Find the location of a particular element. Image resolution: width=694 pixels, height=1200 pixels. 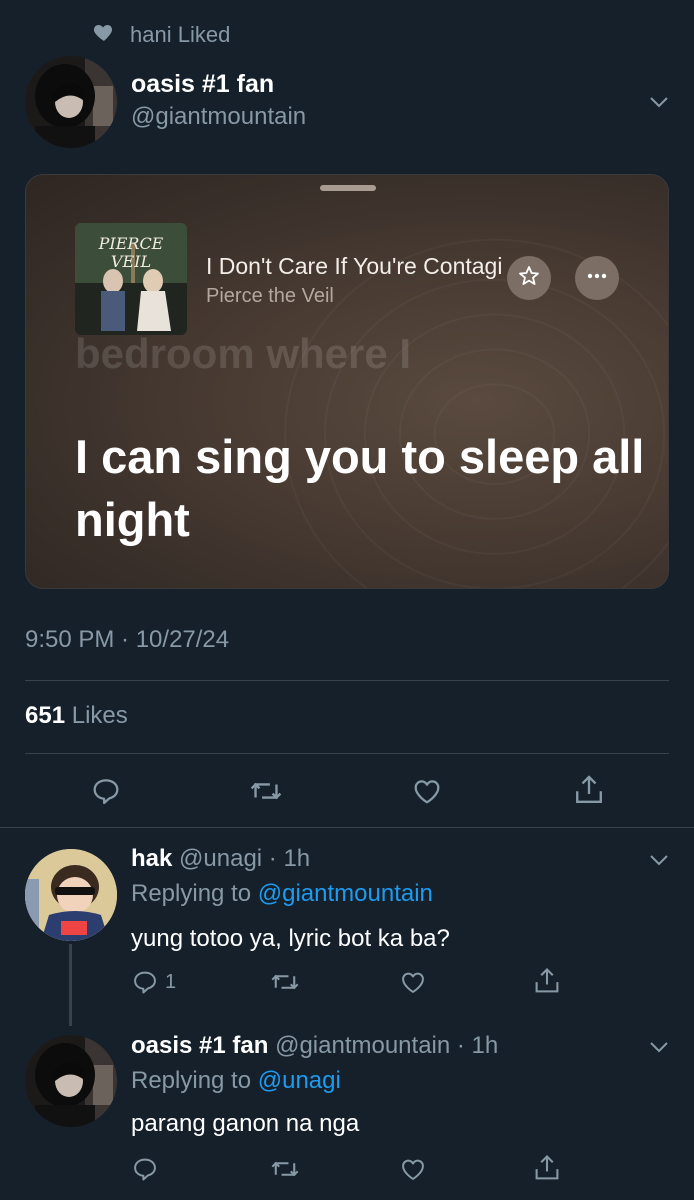

reply-text: yung totoo ya, lyric bot ka ba? is located at coordinates (290, 938).